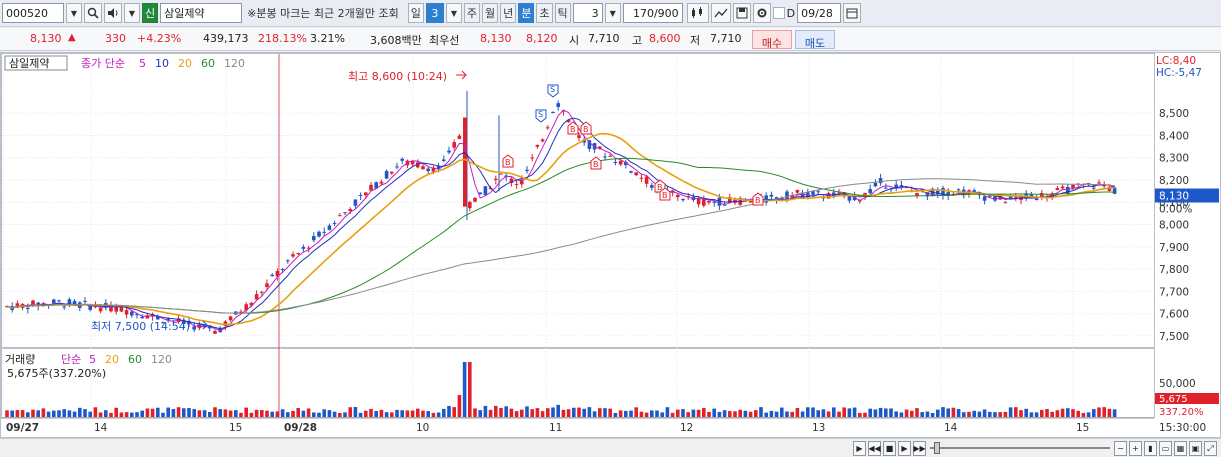 Image resolution: width=1221 pixels, height=457 pixels. I want to click on tab-minute: 분, so click(526, 13).